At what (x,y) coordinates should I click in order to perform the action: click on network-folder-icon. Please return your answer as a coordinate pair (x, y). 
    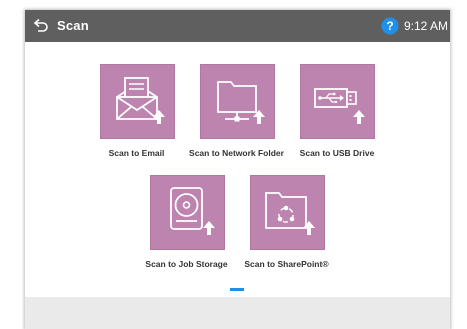
    Looking at the image, I should click on (241, 102).